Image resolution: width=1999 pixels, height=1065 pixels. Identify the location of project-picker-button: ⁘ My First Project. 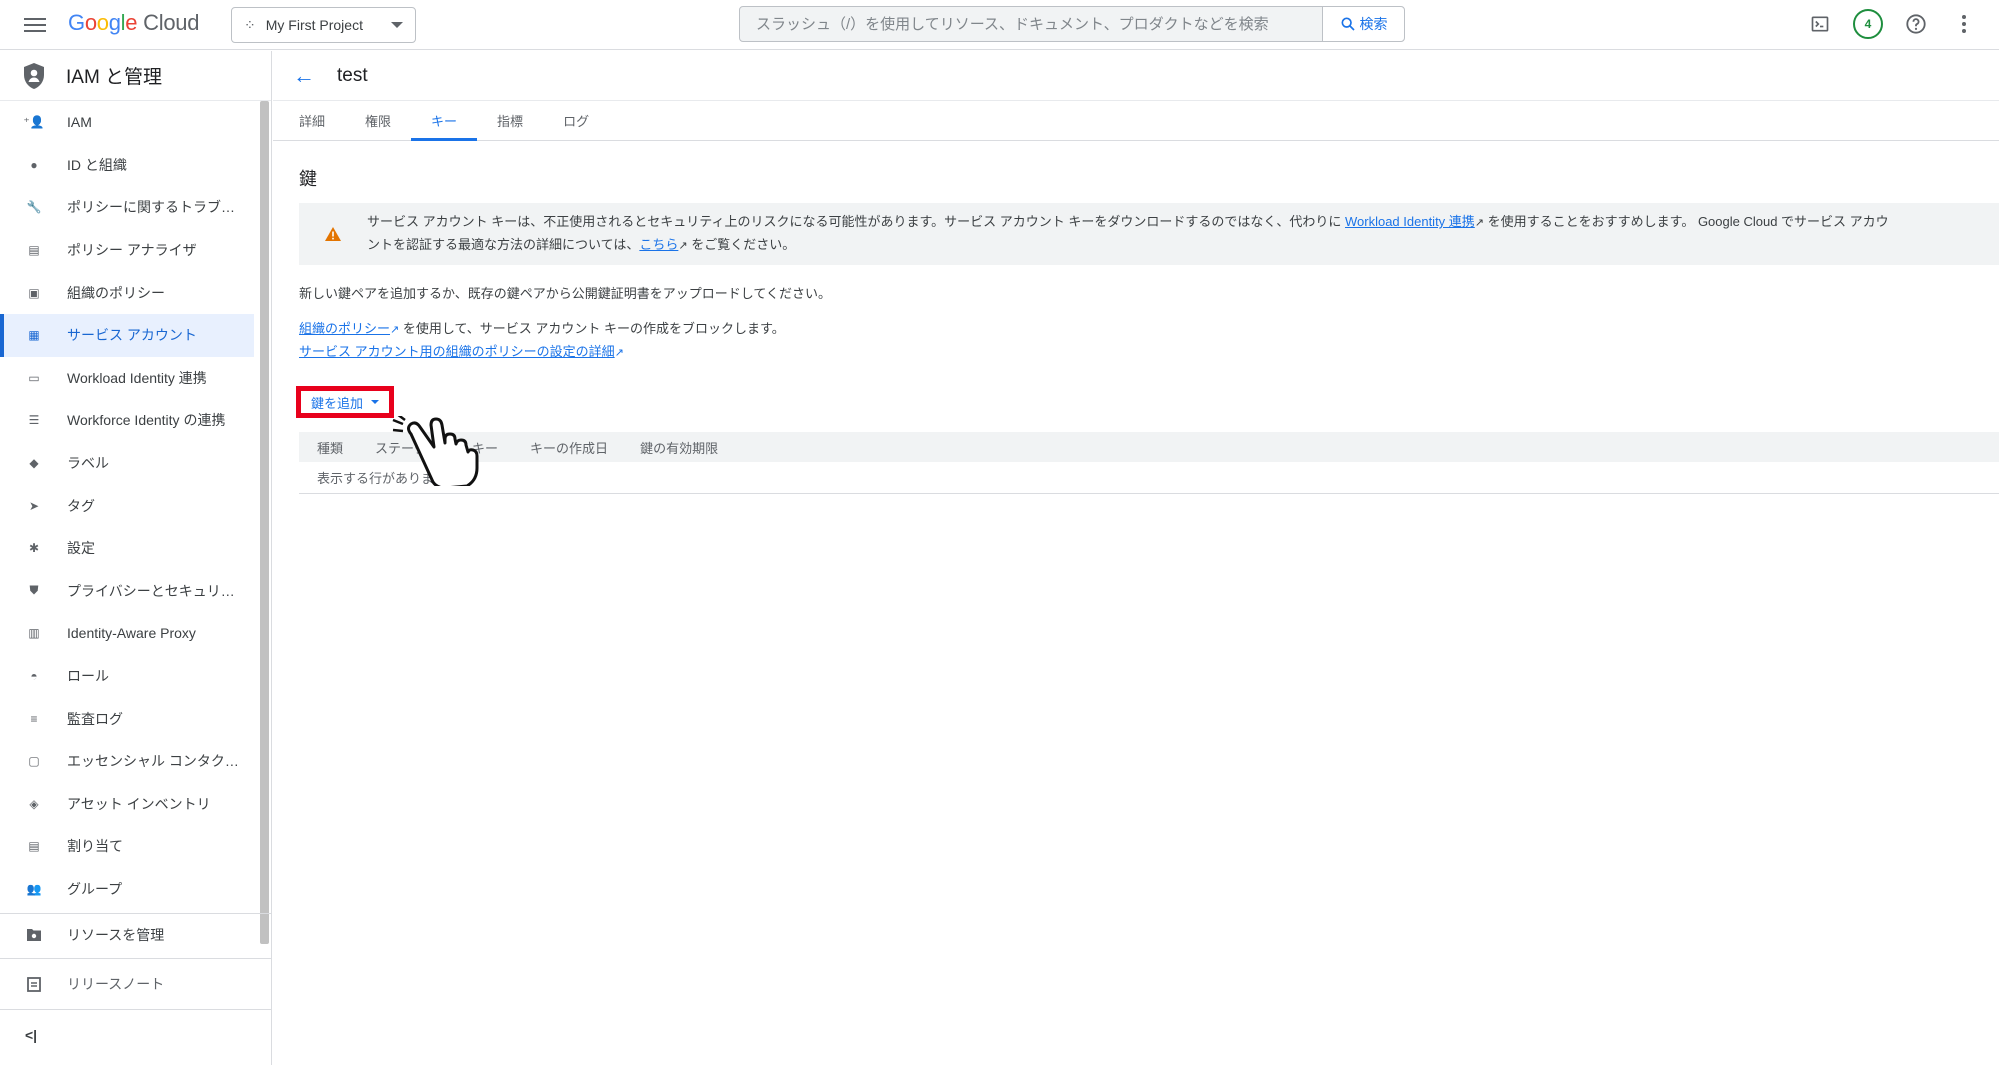
(323, 25).